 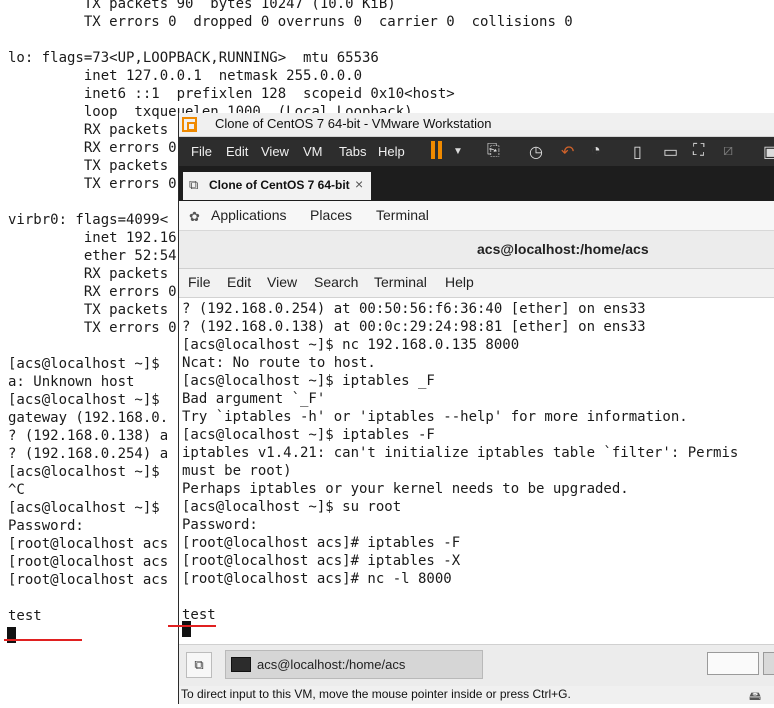 I want to click on full-screen-icon: ⛶, so click(x=698, y=151).